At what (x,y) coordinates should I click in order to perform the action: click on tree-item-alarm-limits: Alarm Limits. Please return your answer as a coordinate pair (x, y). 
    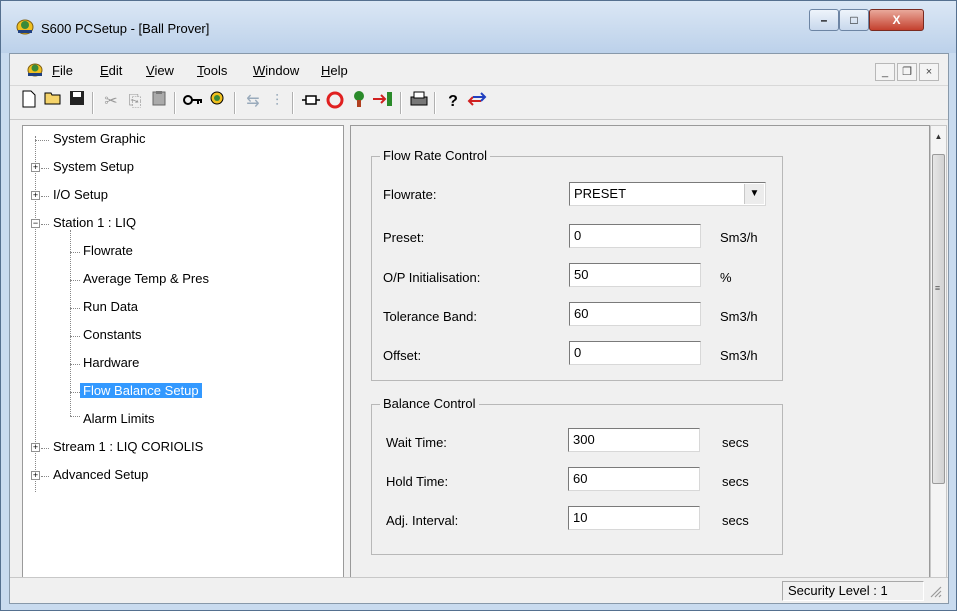
    Looking at the image, I should click on (119, 418).